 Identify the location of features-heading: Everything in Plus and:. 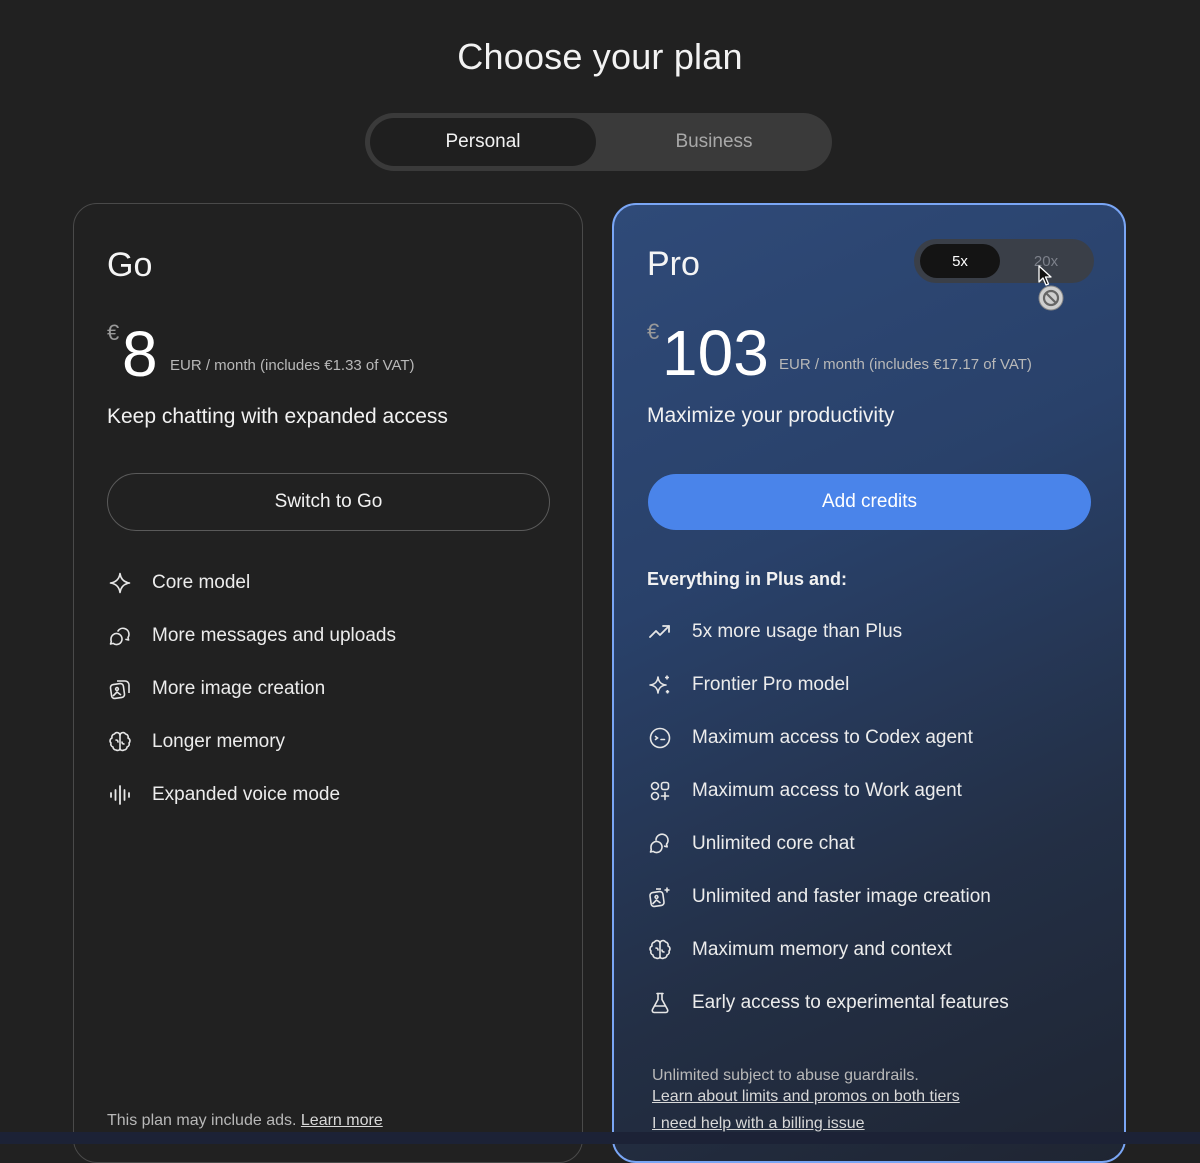
(747, 579).